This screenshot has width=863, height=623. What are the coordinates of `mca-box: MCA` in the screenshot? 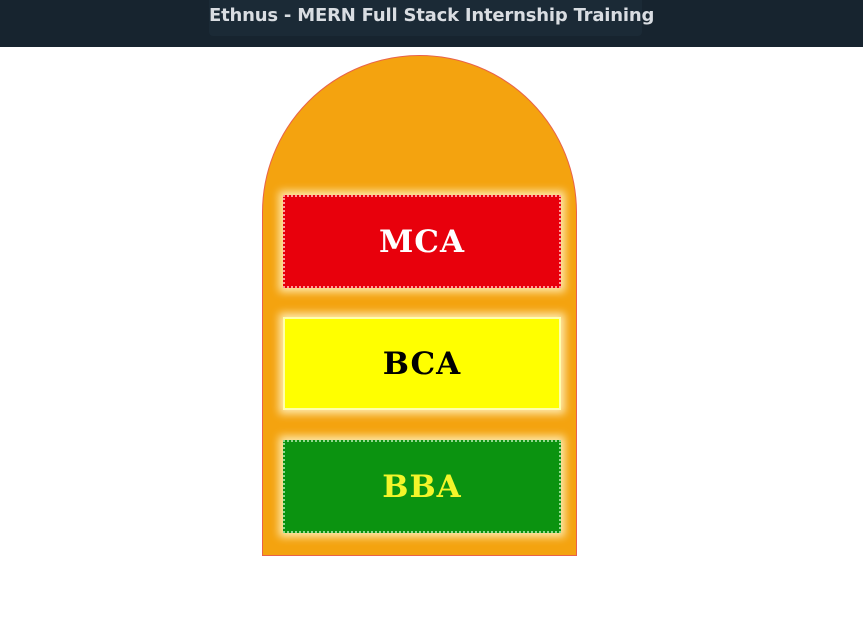 It's located at (422, 241).